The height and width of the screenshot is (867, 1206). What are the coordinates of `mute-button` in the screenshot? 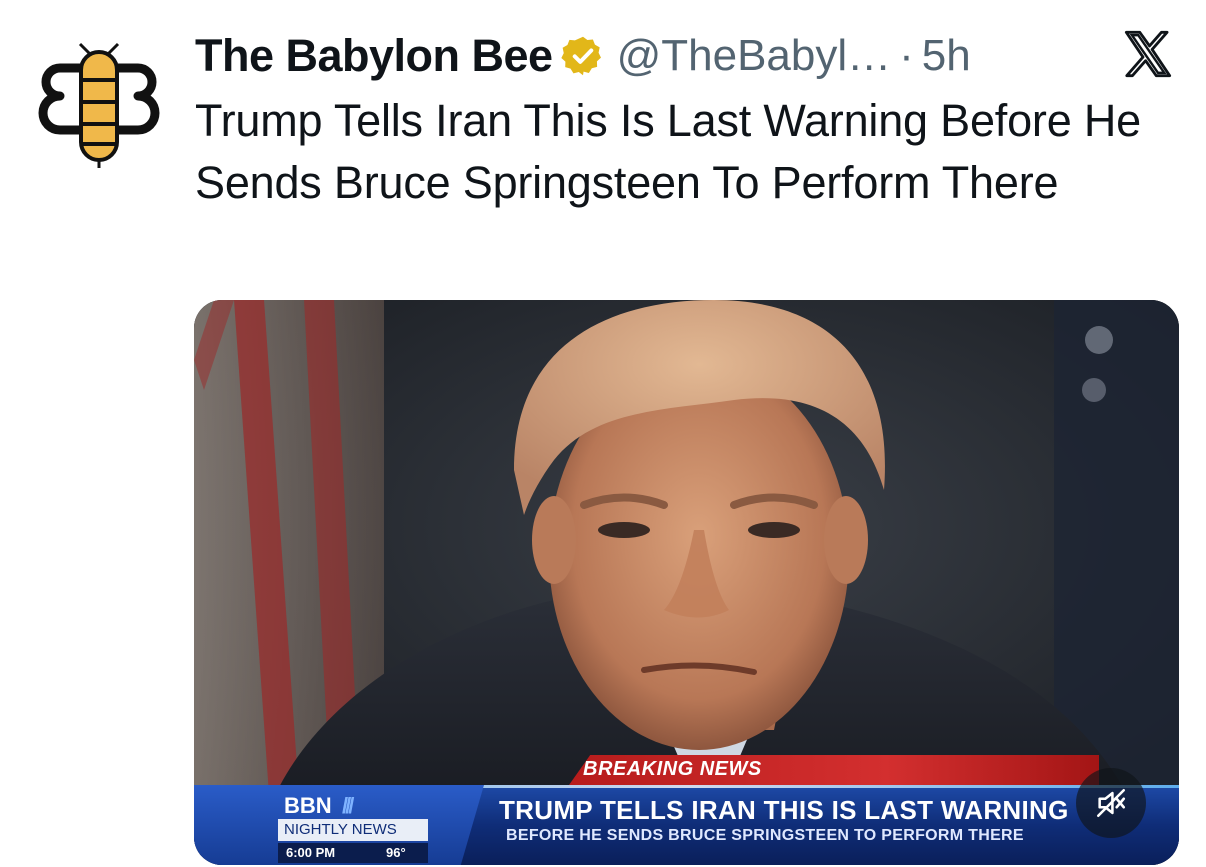 It's located at (1111, 803).